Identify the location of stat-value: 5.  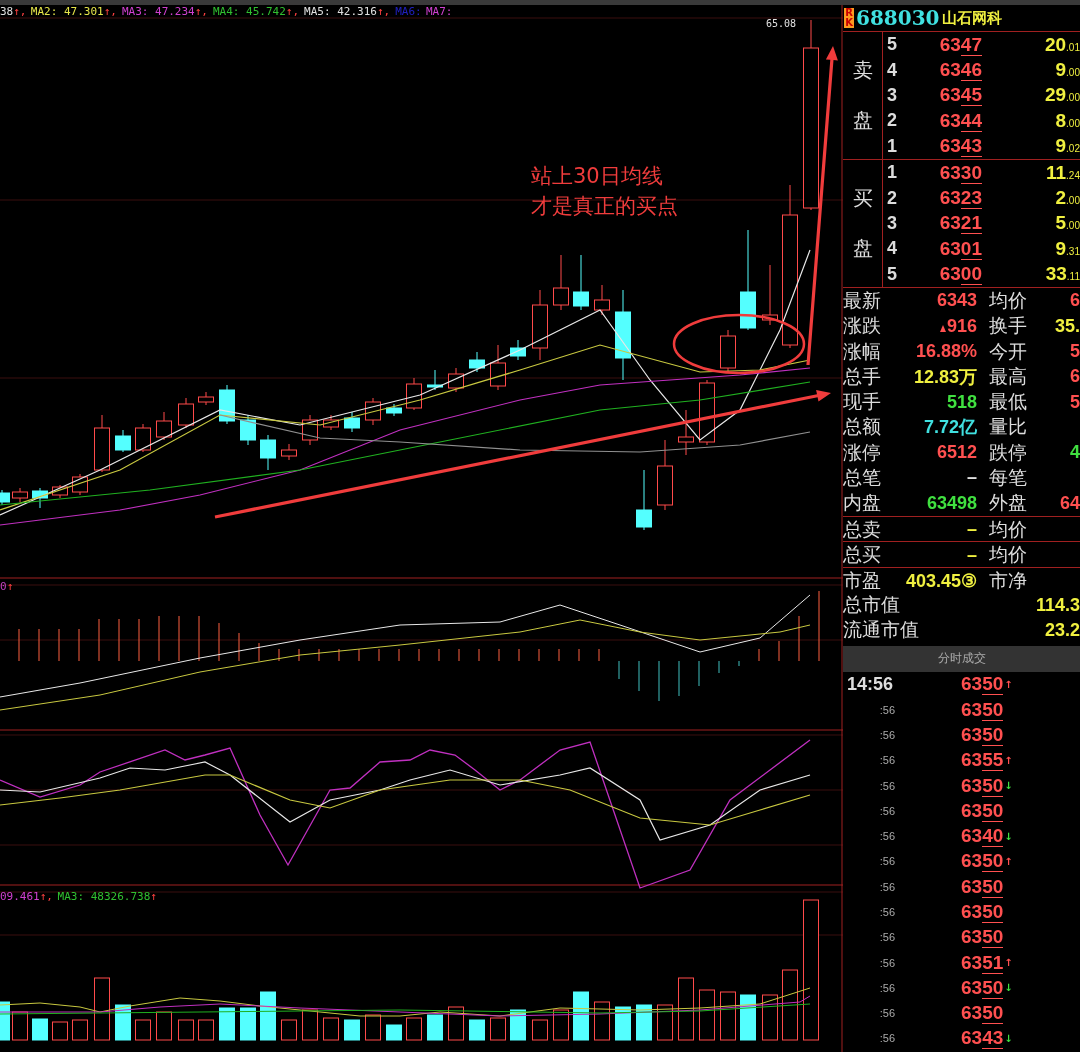
(1074, 402).